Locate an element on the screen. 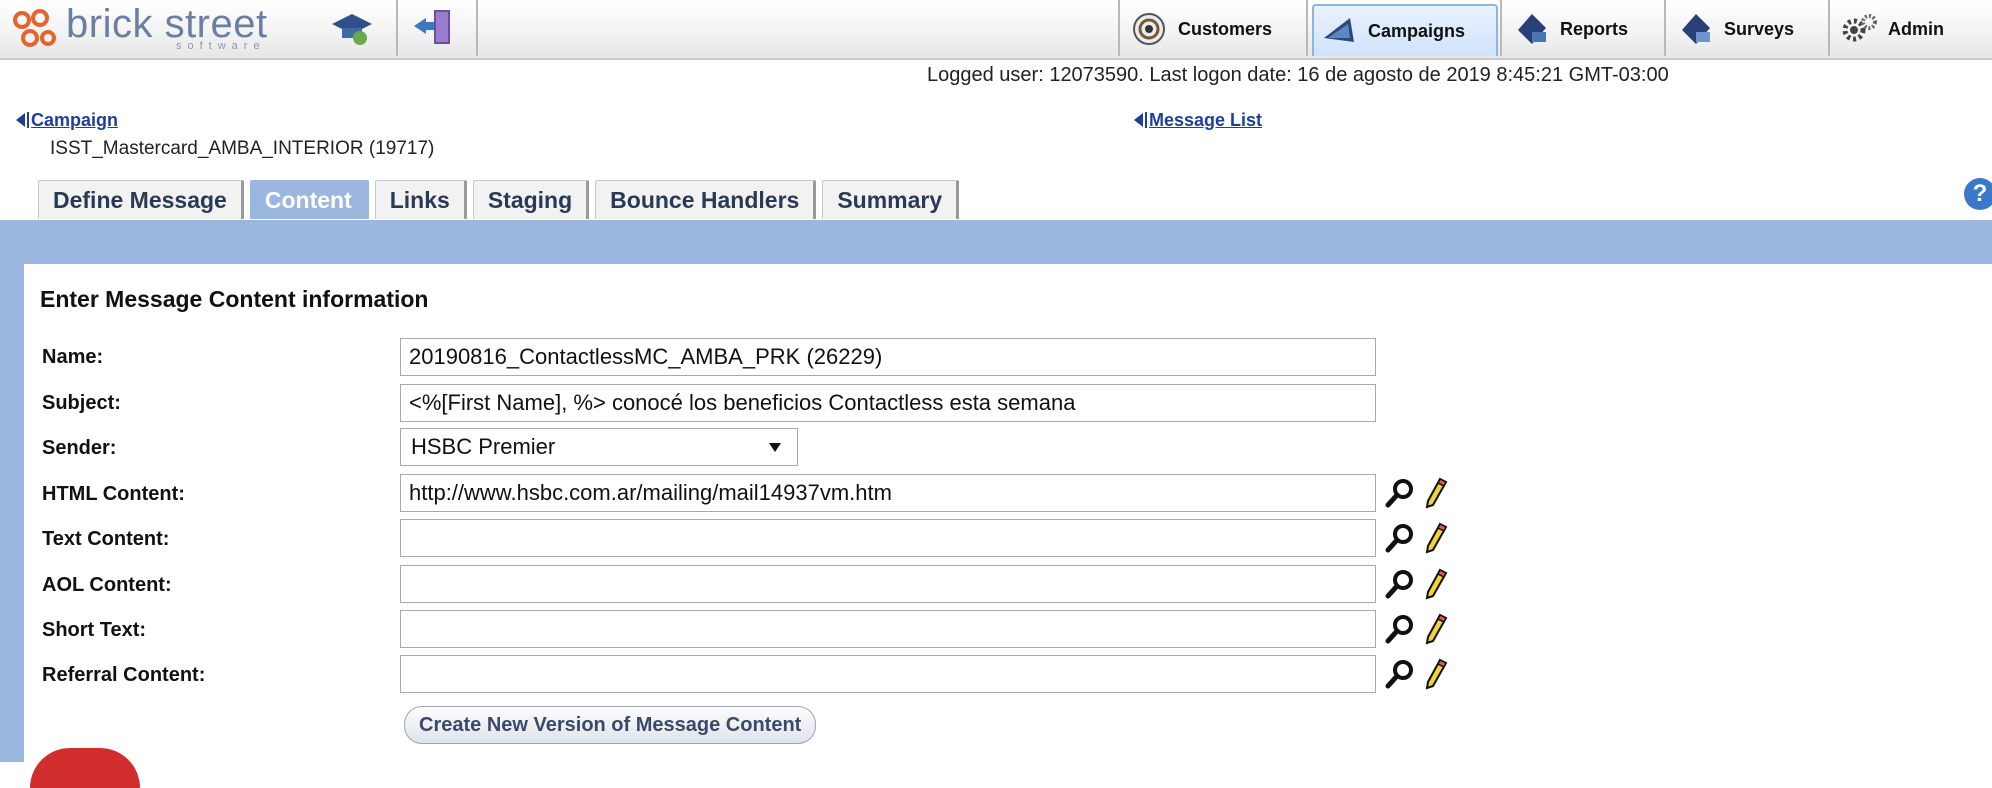 This screenshot has width=1992, height=788. survey-diamond-icon is located at coordinates (1696, 29).